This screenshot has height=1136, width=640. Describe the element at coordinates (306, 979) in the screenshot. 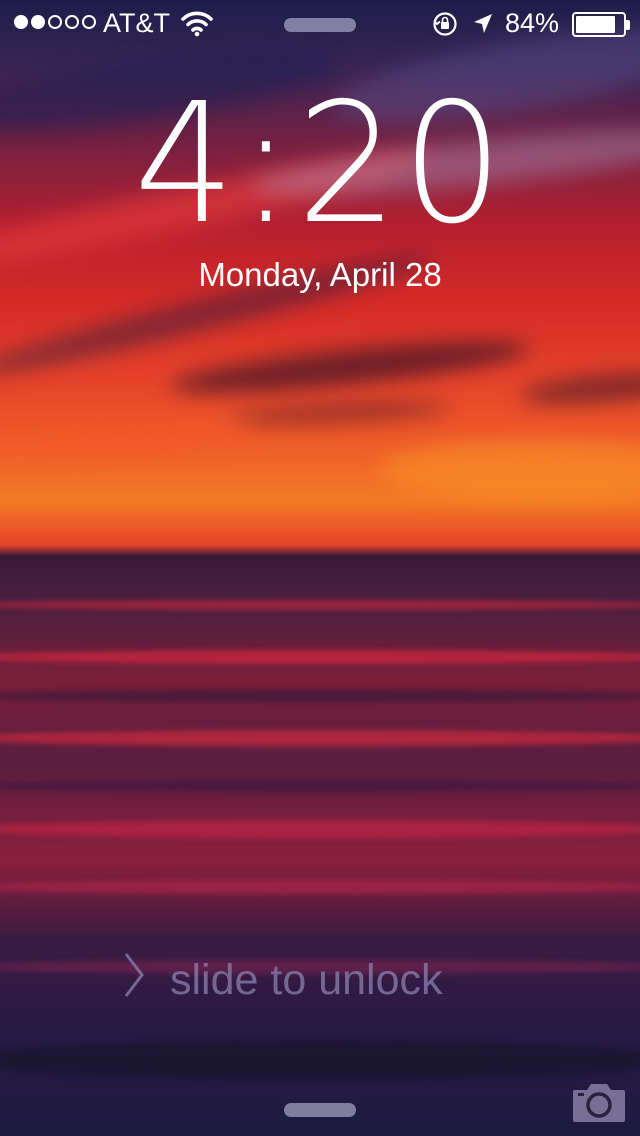

I see `unlock-label: slide to unlock` at that location.